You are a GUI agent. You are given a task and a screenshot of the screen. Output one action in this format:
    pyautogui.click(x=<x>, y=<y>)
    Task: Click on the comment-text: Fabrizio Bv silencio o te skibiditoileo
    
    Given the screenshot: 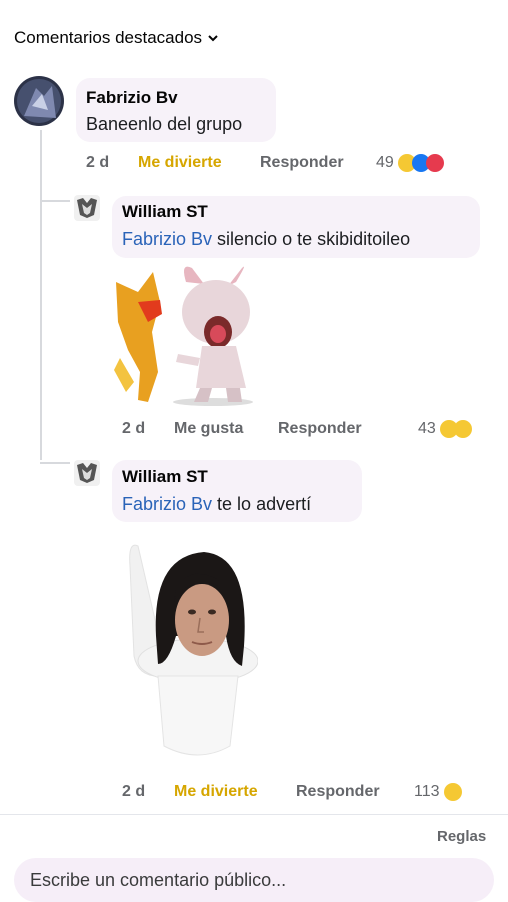 What is the action you would take?
    pyautogui.click(x=266, y=239)
    